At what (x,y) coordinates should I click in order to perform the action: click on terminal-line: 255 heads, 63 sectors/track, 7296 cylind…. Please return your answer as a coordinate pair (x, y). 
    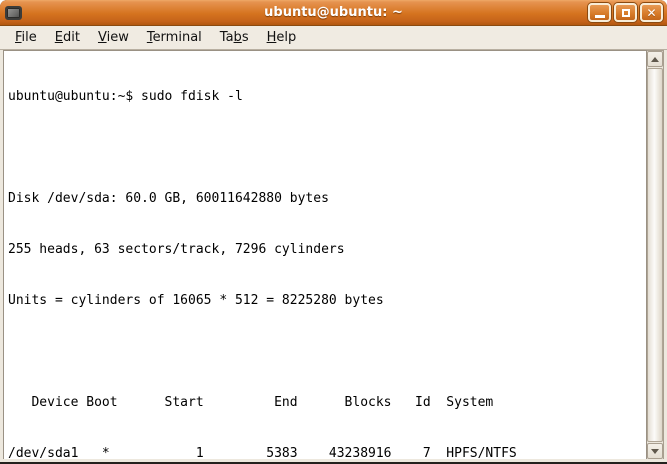
    Looking at the image, I should click on (176, 249).